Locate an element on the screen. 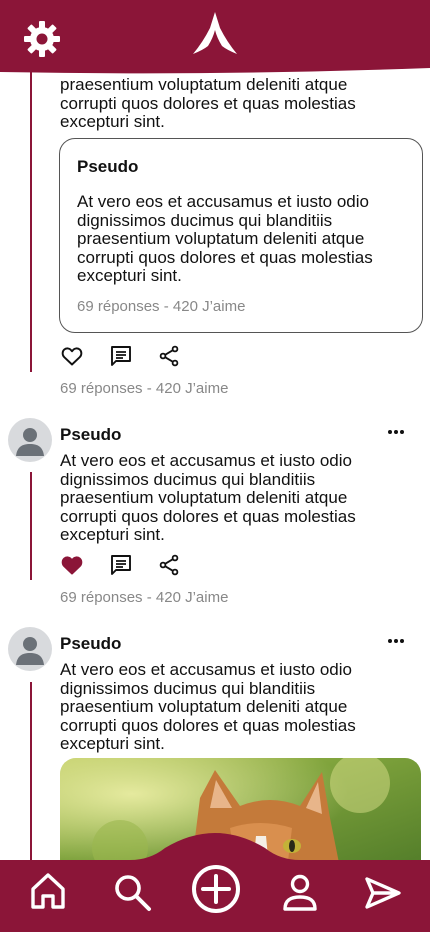 The image size is (430, 932). top-bar is located at coordinates (215, 40).